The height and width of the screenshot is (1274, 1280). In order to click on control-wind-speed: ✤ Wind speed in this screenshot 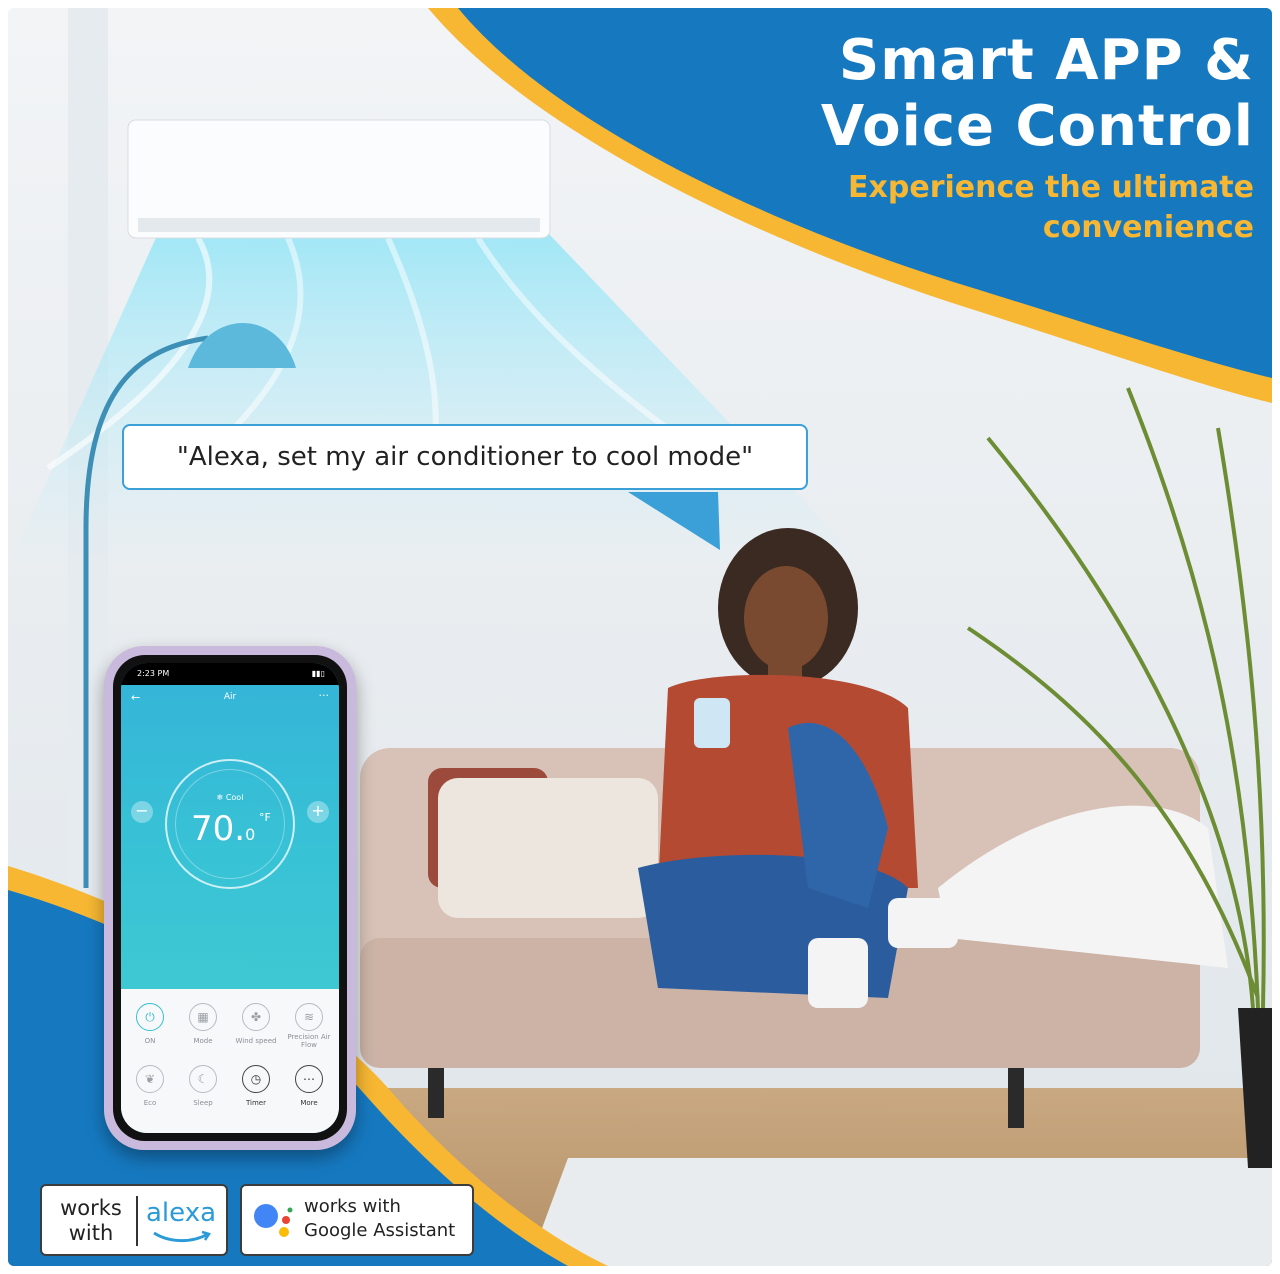, I will do `click(256, 1024)`.